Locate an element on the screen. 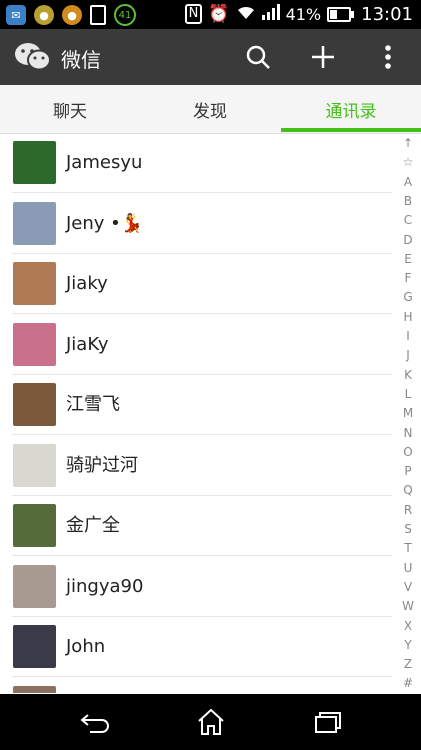 The image size is (421, 750). tab-discover: 发现 is located at coordinates (210, 109).